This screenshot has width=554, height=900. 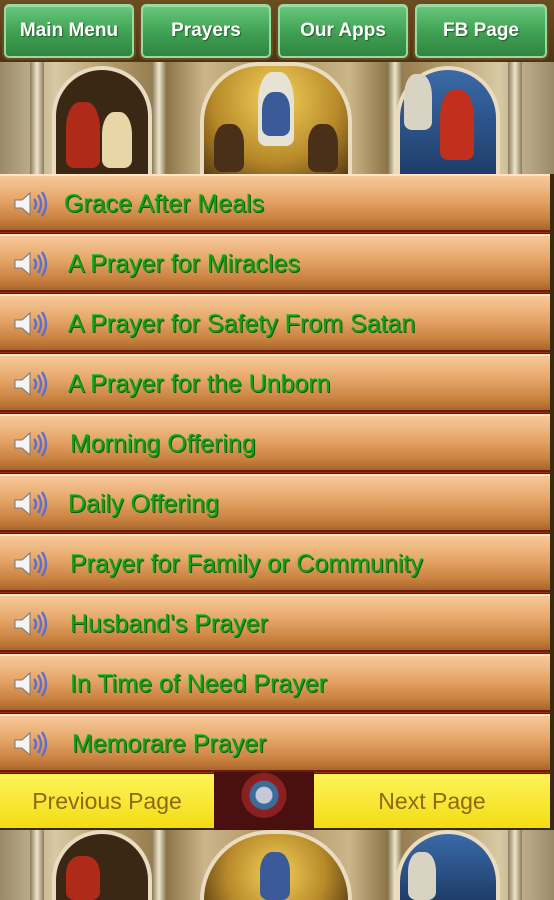 What do you see at coordinates (169, 744) in the screenshot?
I see `prayer-title: Memorare Prayer` at bounding box center [169, 744].